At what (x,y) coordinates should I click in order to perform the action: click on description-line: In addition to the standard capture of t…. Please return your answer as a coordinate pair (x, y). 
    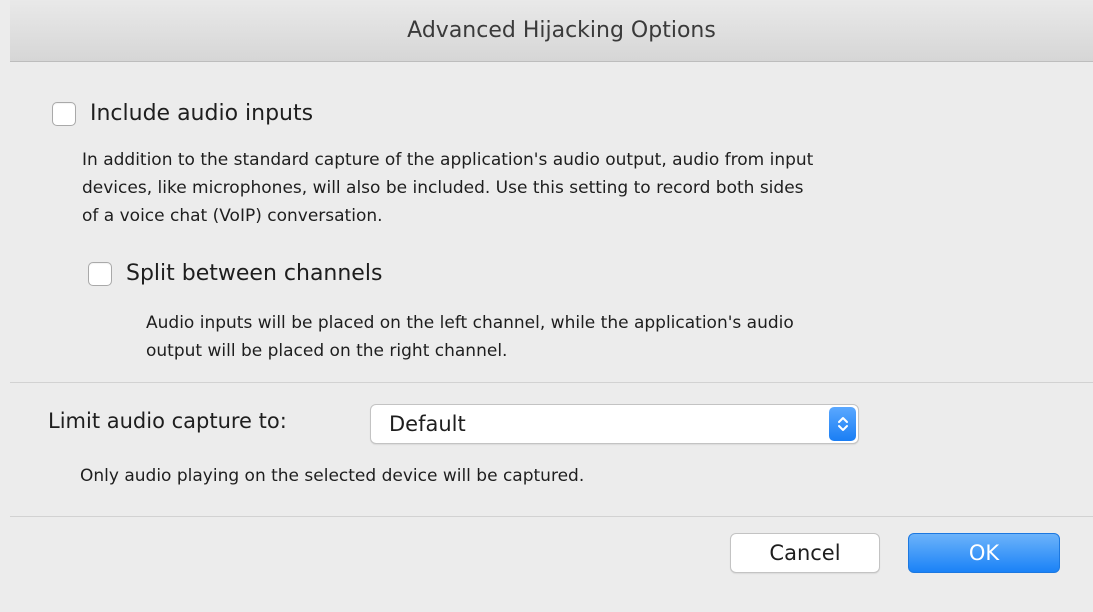
    Looking at the image, I should click on (448, 160).